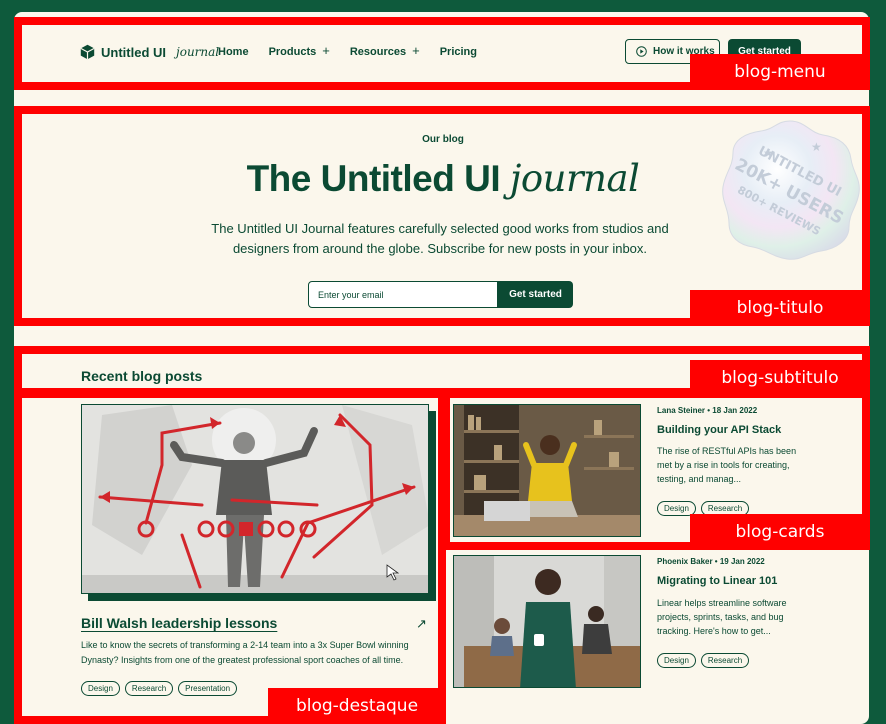 The width and height of the screenshot is (886, 724). I want to click on tag-research: Research, so click(725, 660).